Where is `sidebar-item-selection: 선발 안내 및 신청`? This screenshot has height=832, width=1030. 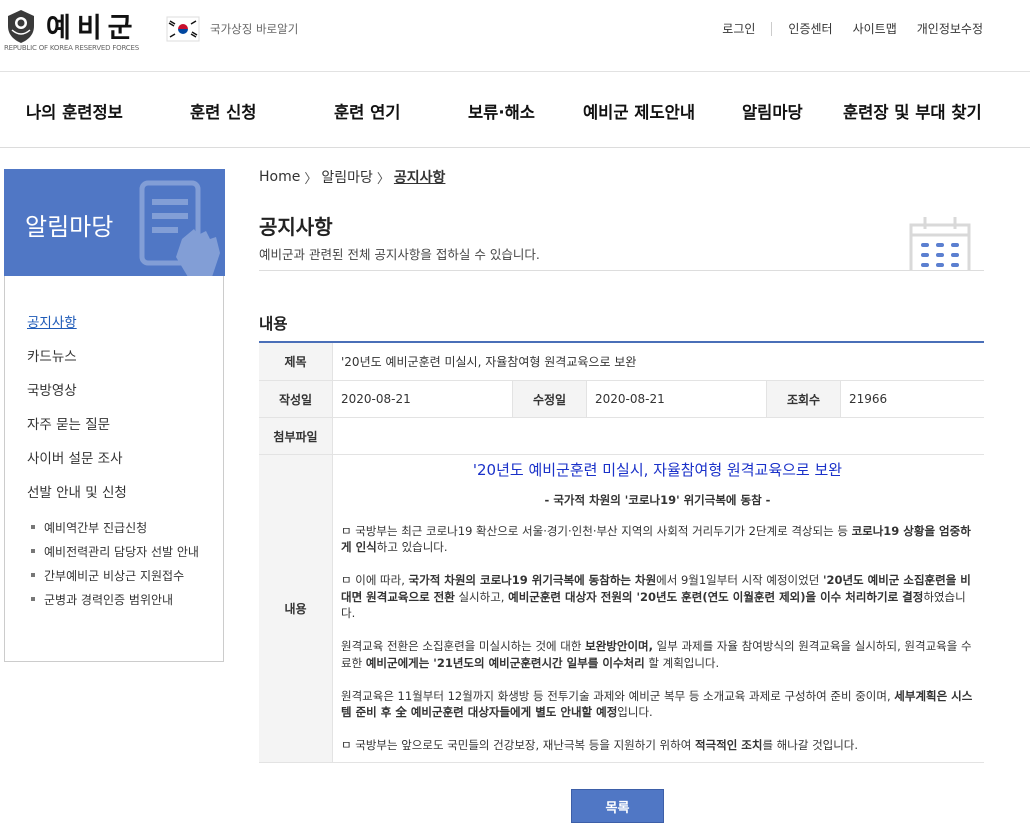 sidebar-item-selection: 선발 안내 및 신청 is located at coordinates (122, 498).